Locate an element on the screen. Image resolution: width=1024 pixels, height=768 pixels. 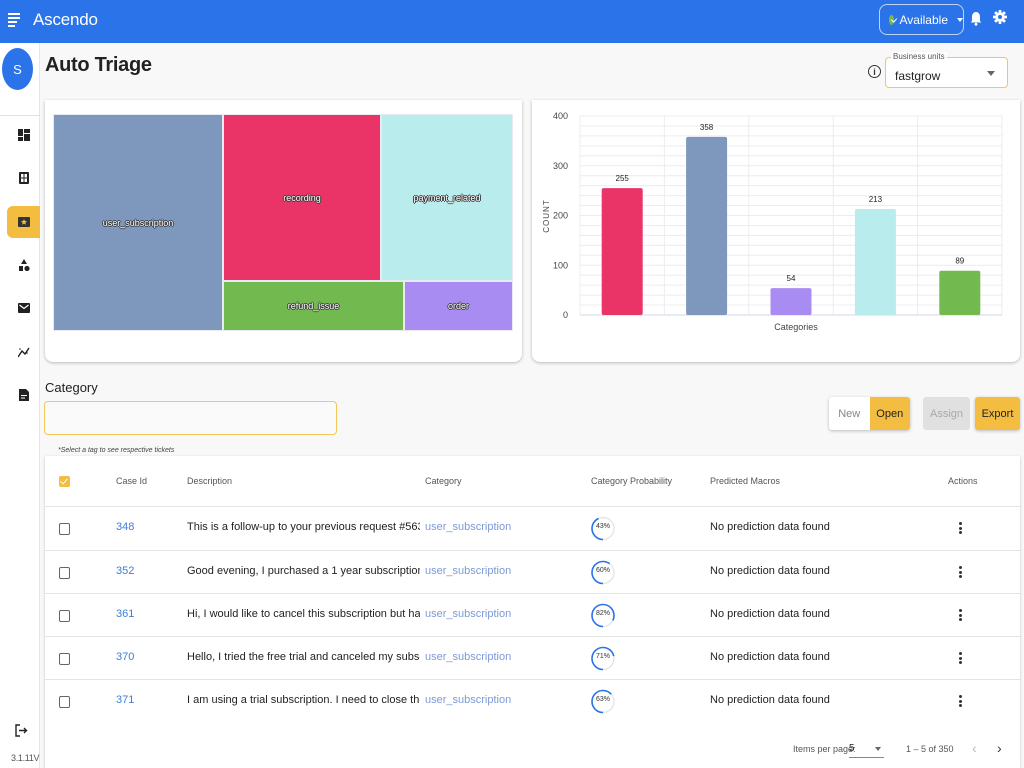
sidebar-item-documents is located at coordinates (23, 395).